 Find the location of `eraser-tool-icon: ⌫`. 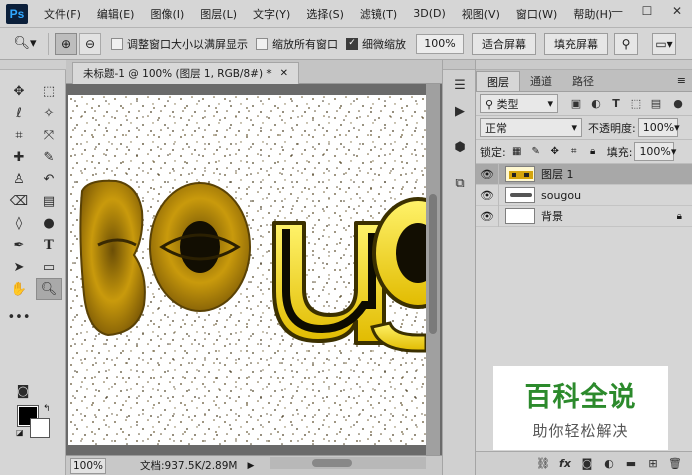

eraser-tool-icon: ⌫ is located at coordinates (19, 201).